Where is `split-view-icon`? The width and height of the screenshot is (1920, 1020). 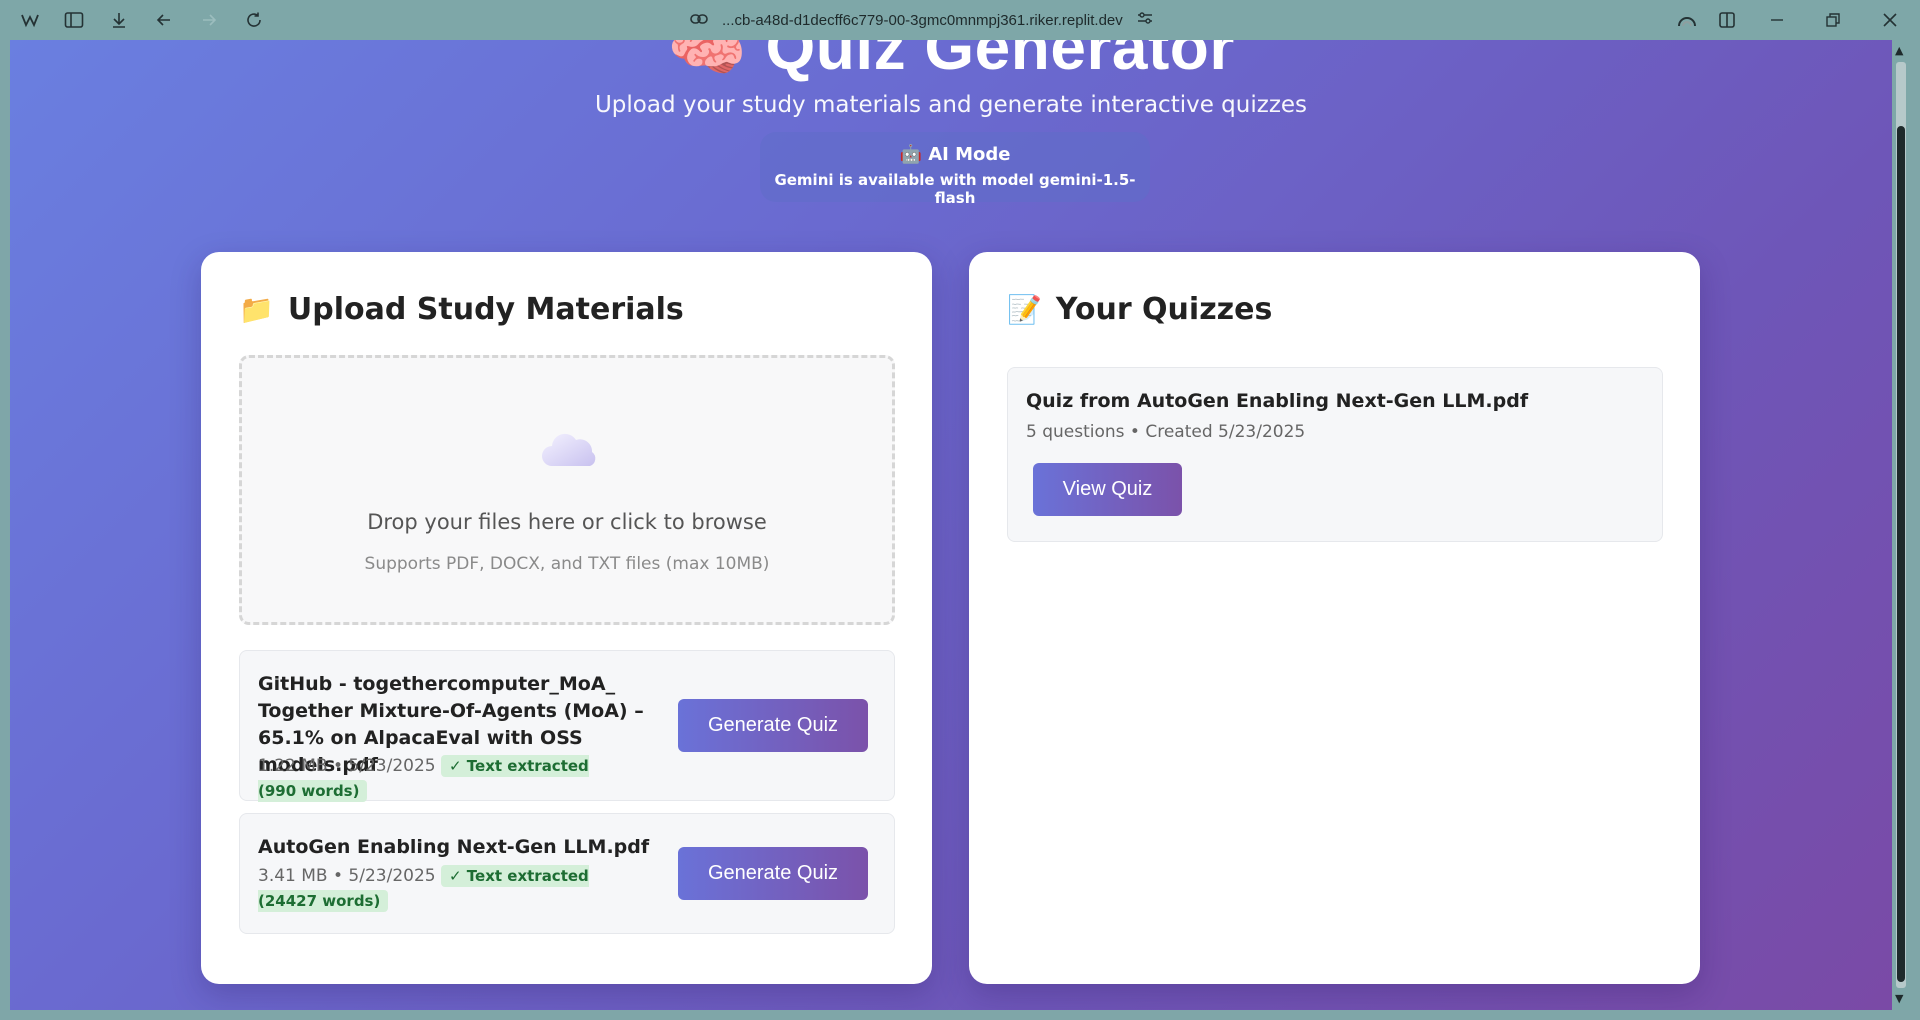 split-view-icon is located at coordinates (1727, 20).